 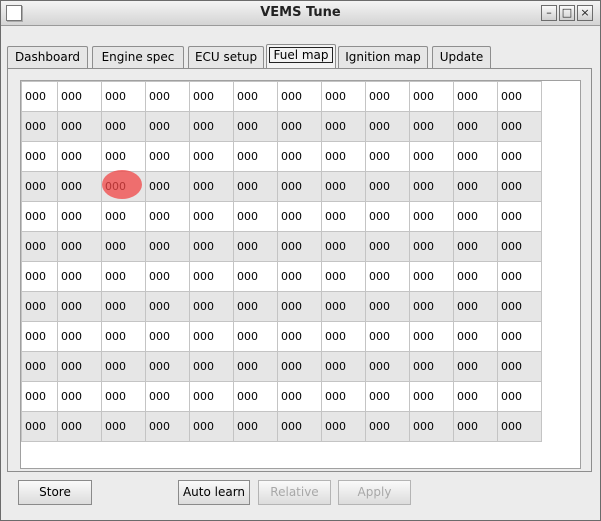 I want to click on tab-ignition-map: Ignition map, so click(x=383, y=57).